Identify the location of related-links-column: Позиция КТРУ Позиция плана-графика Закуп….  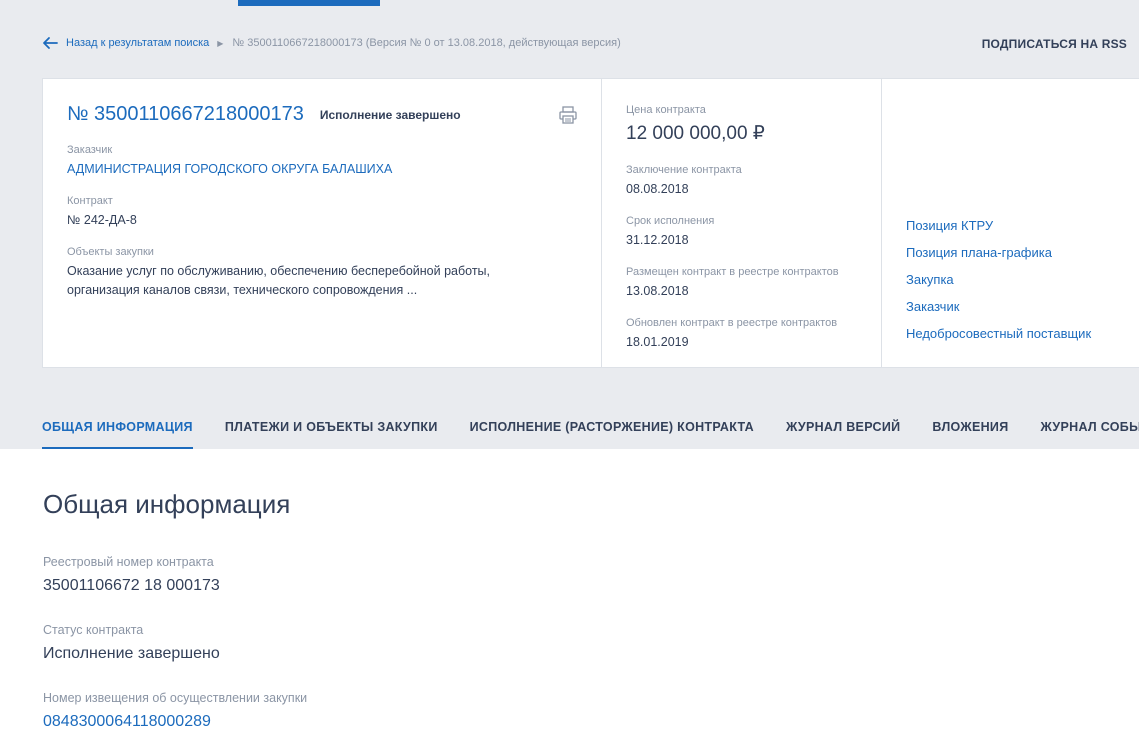
(1010, 223).